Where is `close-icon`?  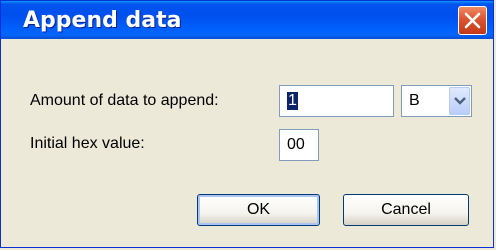 close-icon is located at coordinates (472, 20).